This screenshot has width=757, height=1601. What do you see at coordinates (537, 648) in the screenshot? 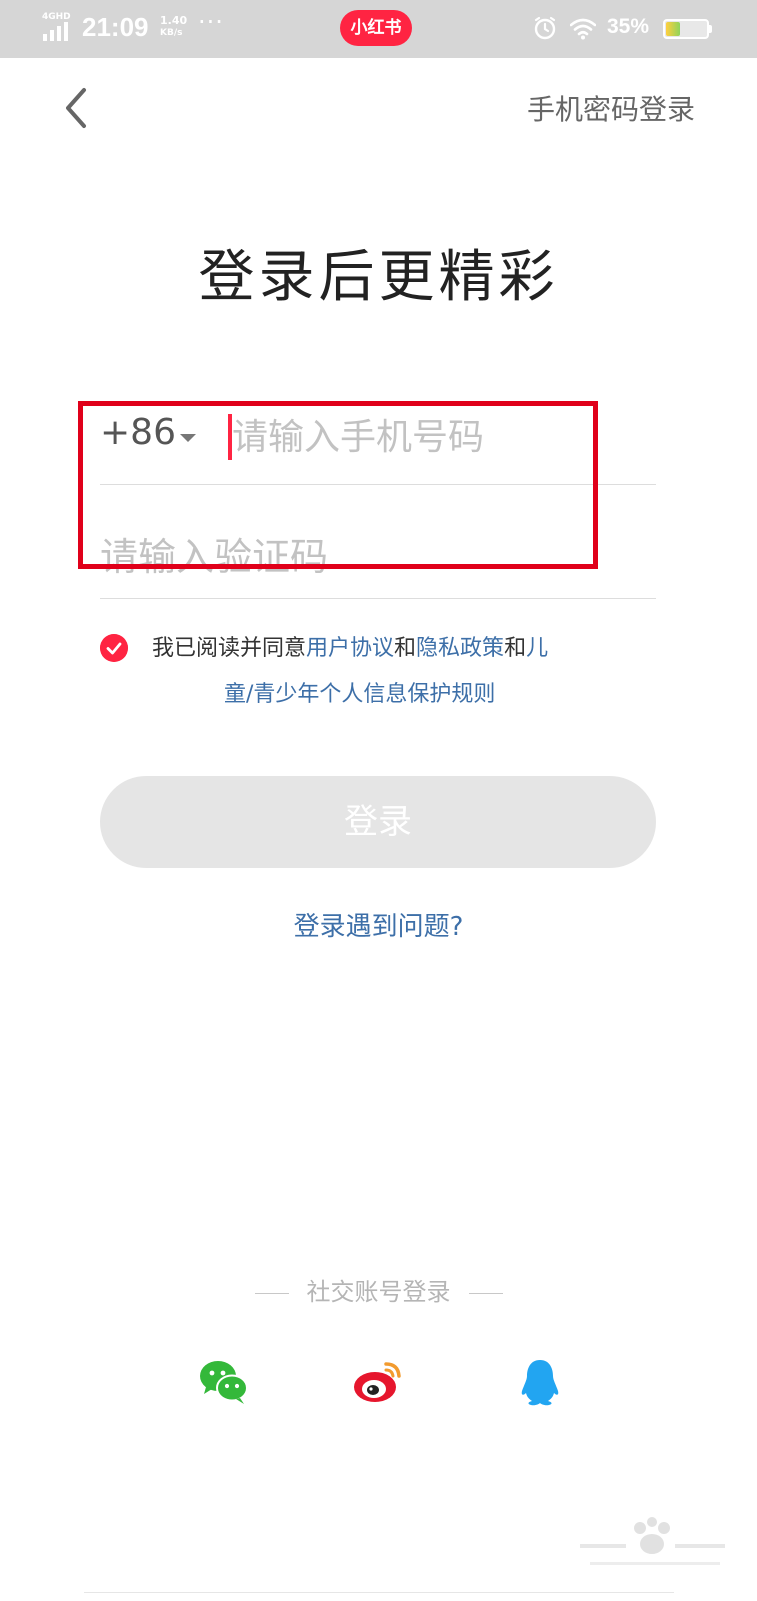
I see `children-privacy-link-part1: 儿` at bounding box center [537, 648].